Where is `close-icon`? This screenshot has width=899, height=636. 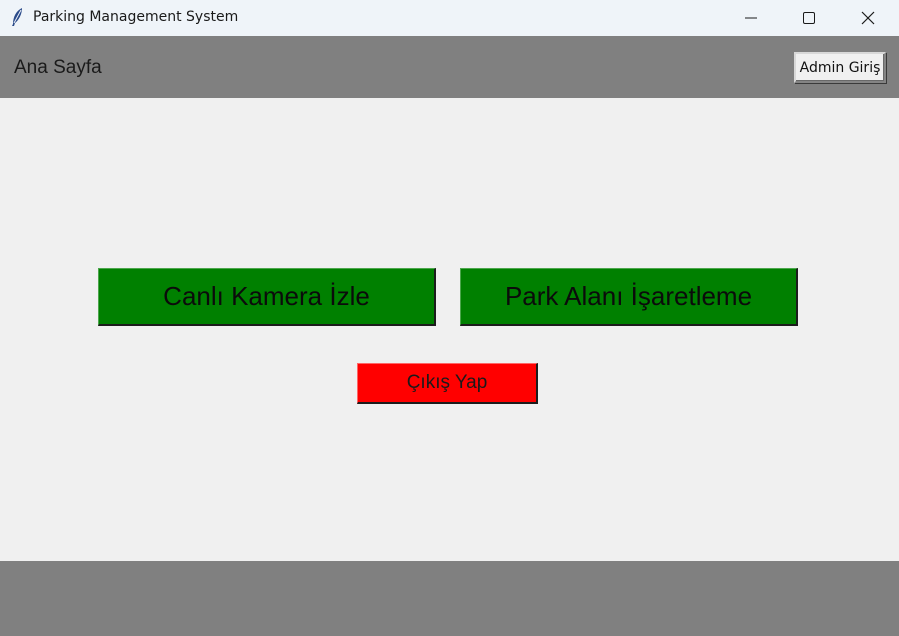 close-icon is located at coordinates (868, 18).